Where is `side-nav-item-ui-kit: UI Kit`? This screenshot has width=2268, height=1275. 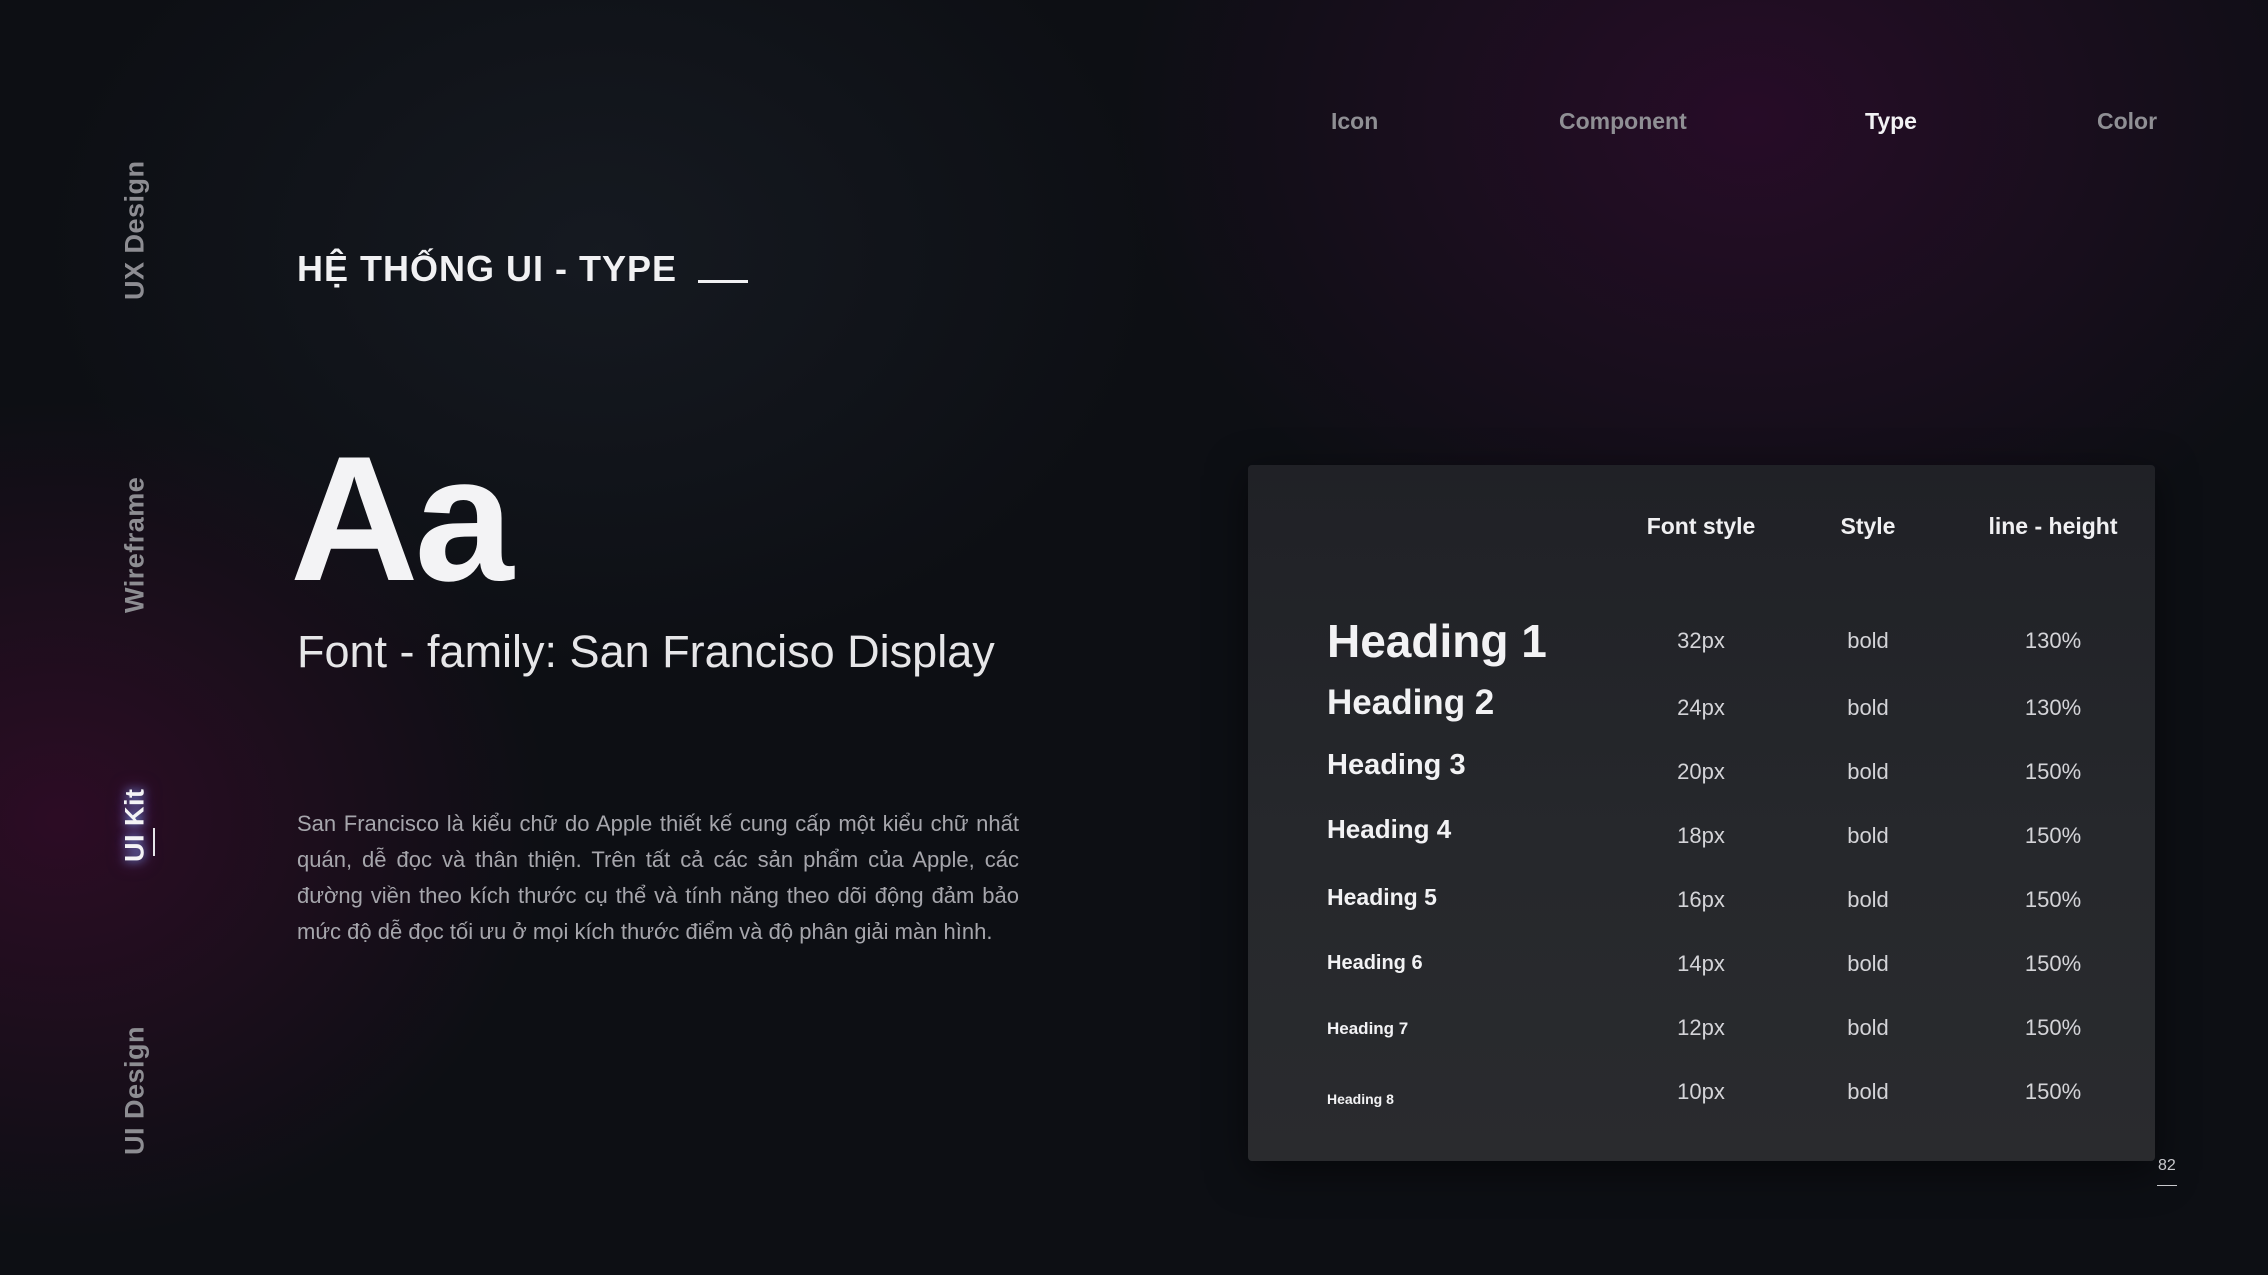
side-nav-item-ui-kit: UI Kit is located at coordinates (135, 825).